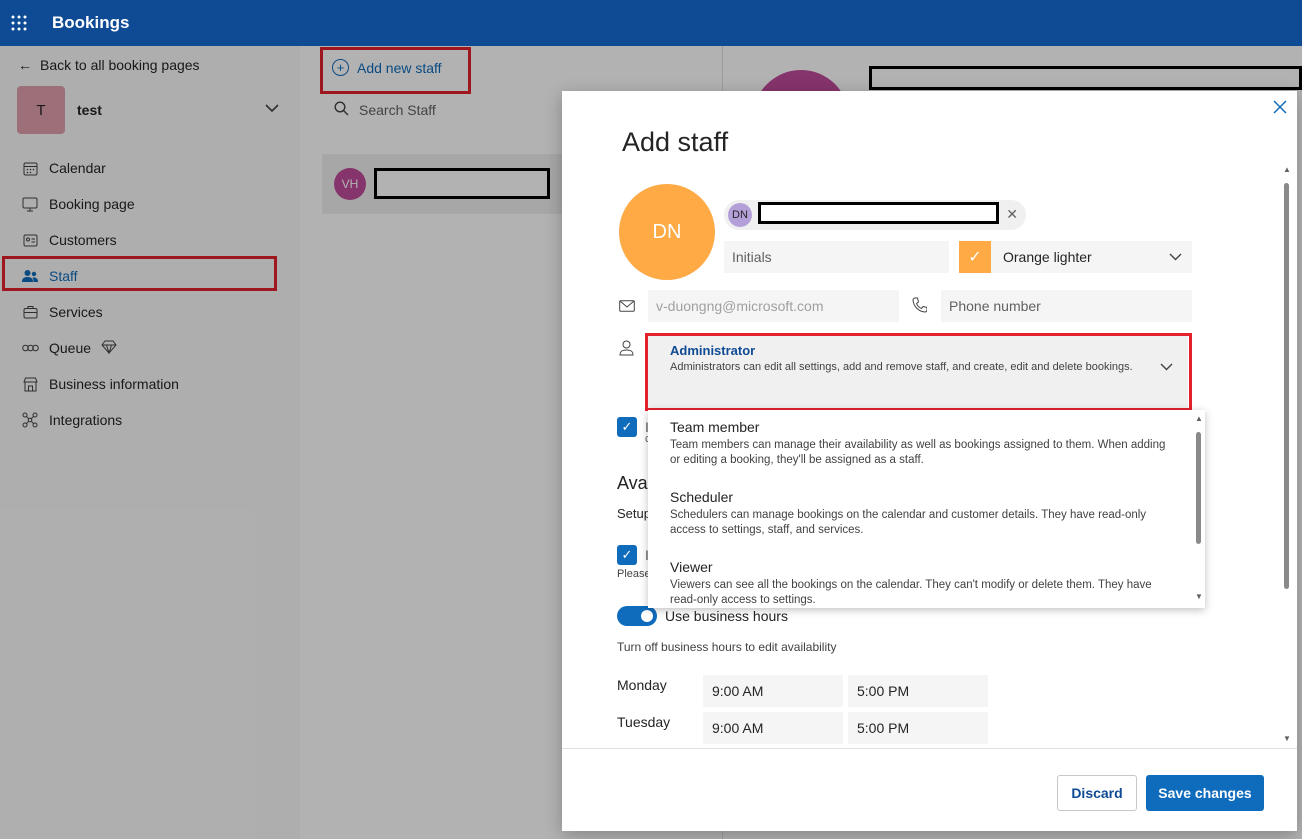 Image resolution: width=1302 pixels, height=839 pixels. What do you see at coordinates (715, 427) in the screenshot?
I see `role-option-name: Team member` at bounding box center [715, 427].